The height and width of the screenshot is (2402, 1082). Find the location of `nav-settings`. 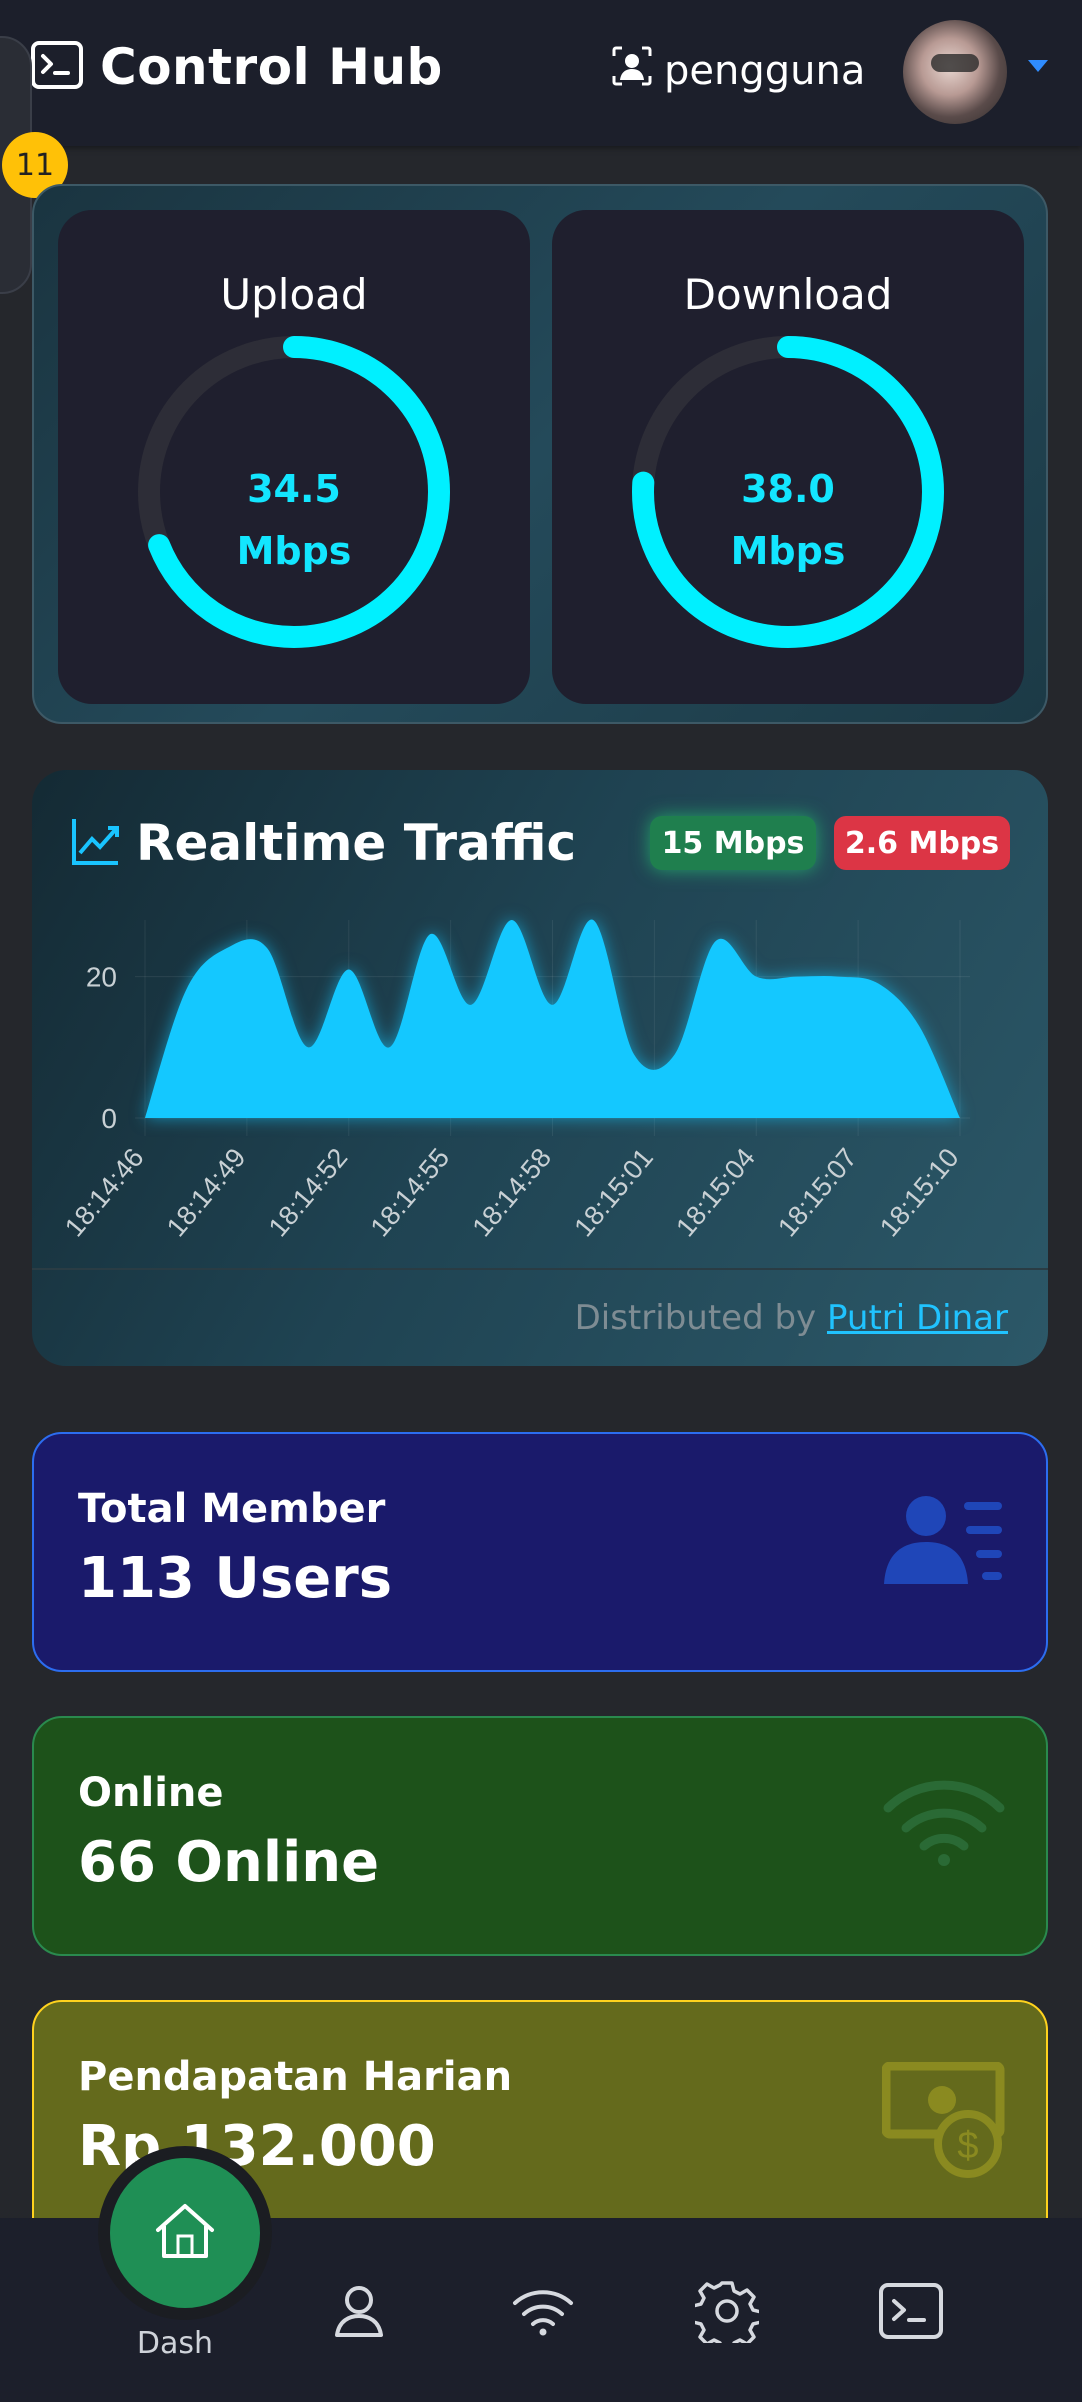

nav-settings is located at coordinates (727, 2313).